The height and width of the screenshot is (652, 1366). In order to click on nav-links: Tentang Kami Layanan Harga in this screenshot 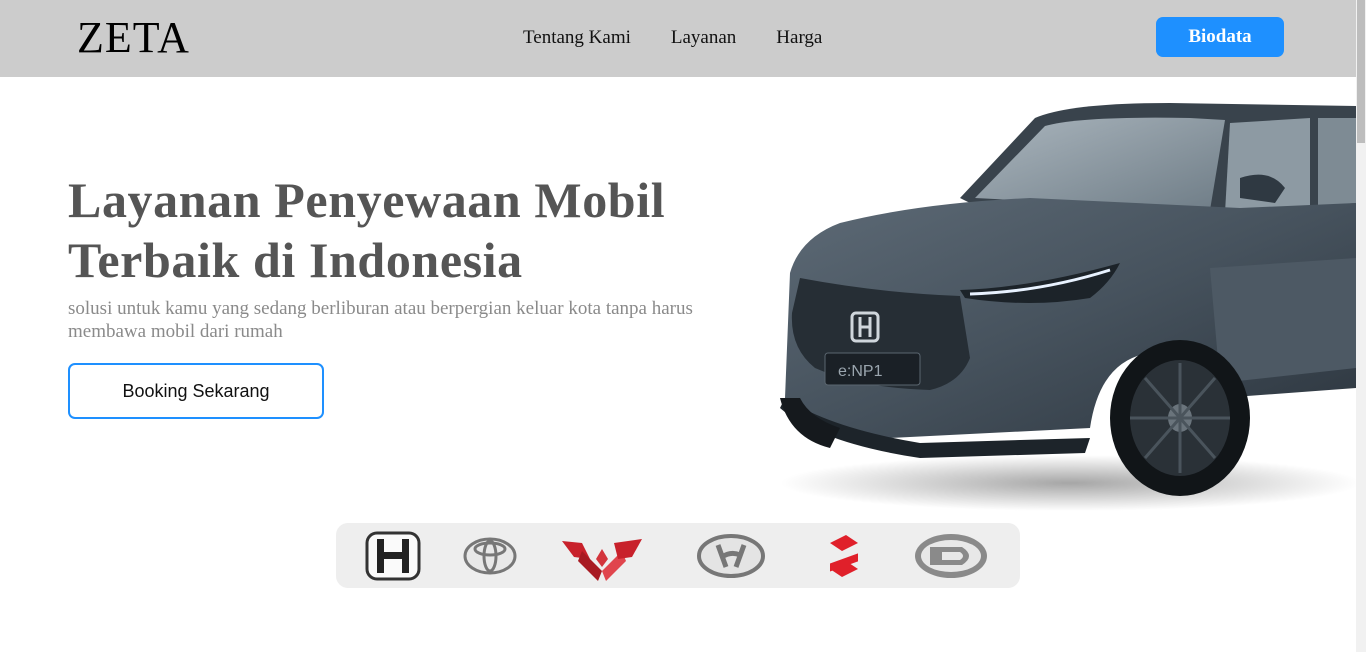, I will do `click(672, 38)`.